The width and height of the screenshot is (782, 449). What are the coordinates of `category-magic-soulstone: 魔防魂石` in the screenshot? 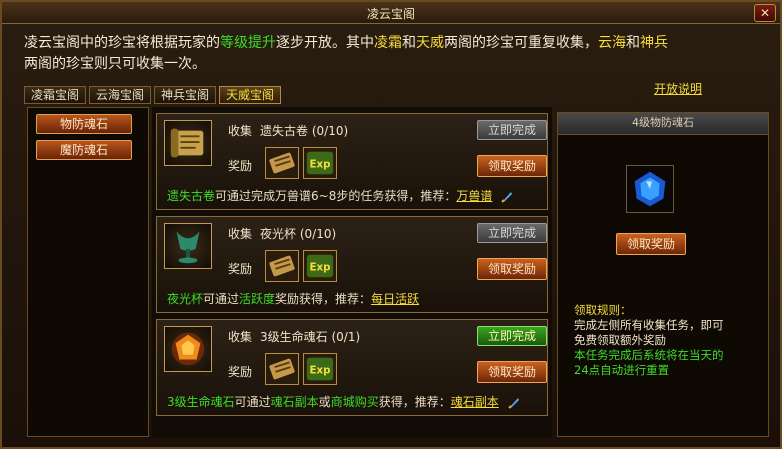 It's located at (84, 150).